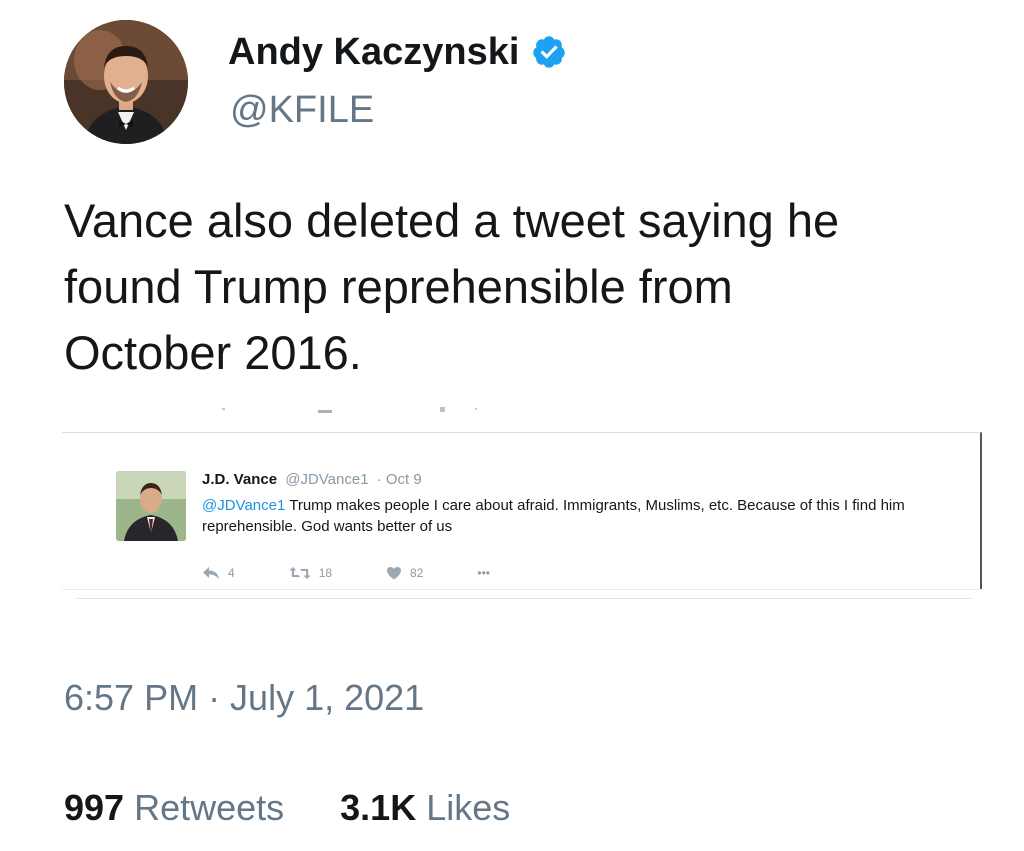  I want to click on cropped-edge-marks, so click(349, 410).